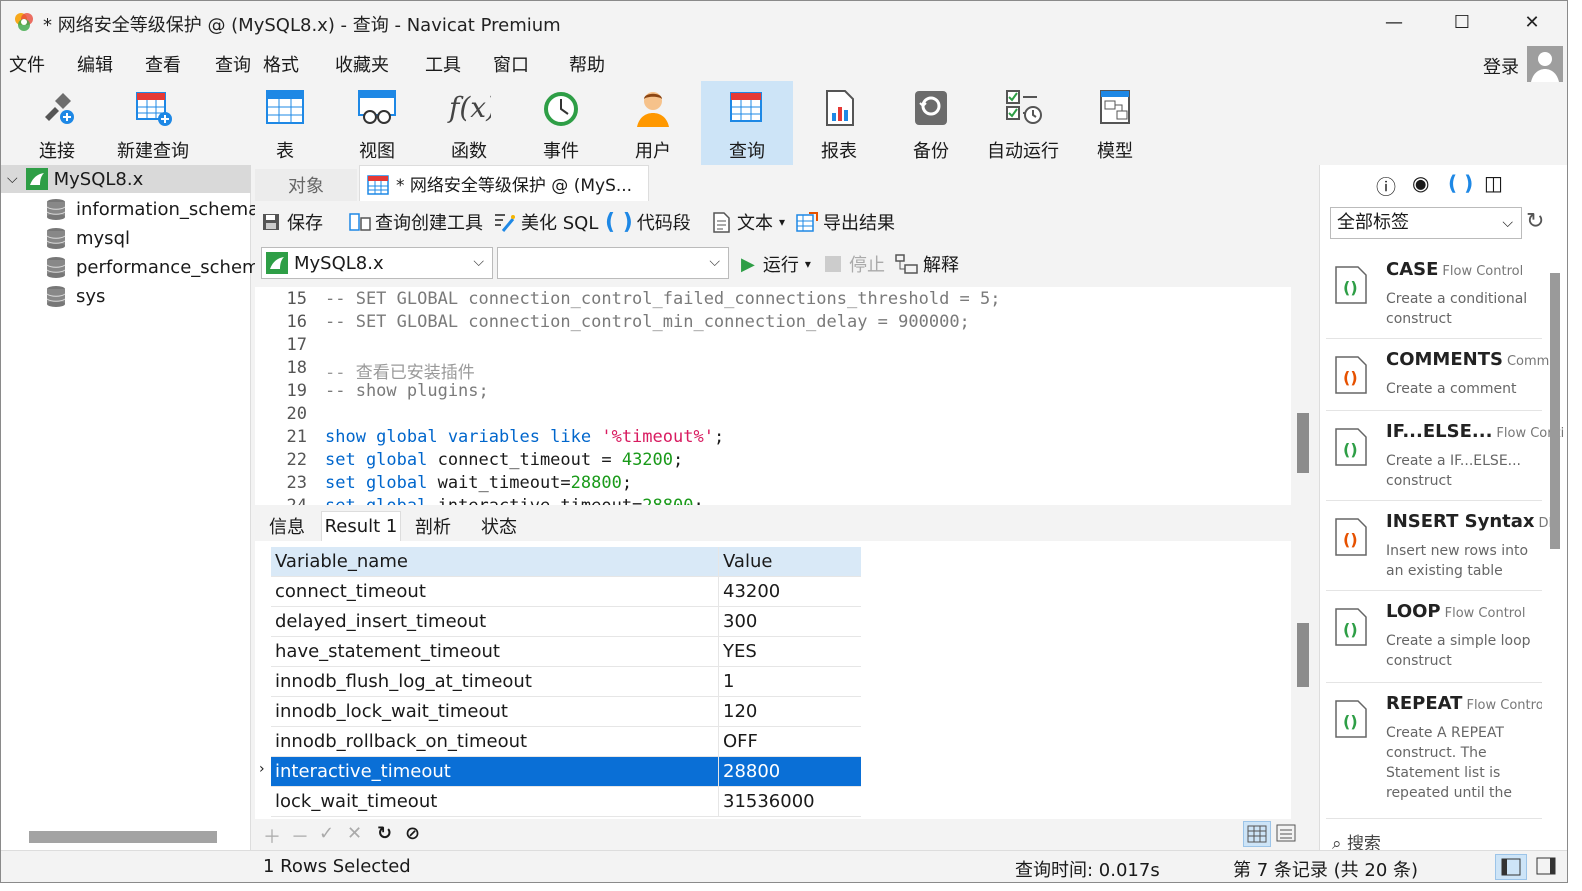 This screenshot has width=1582, height=891. Describe the element at coordinates (95, 64) in the screenshot. I see `menu-edit: 编辑` at that location.